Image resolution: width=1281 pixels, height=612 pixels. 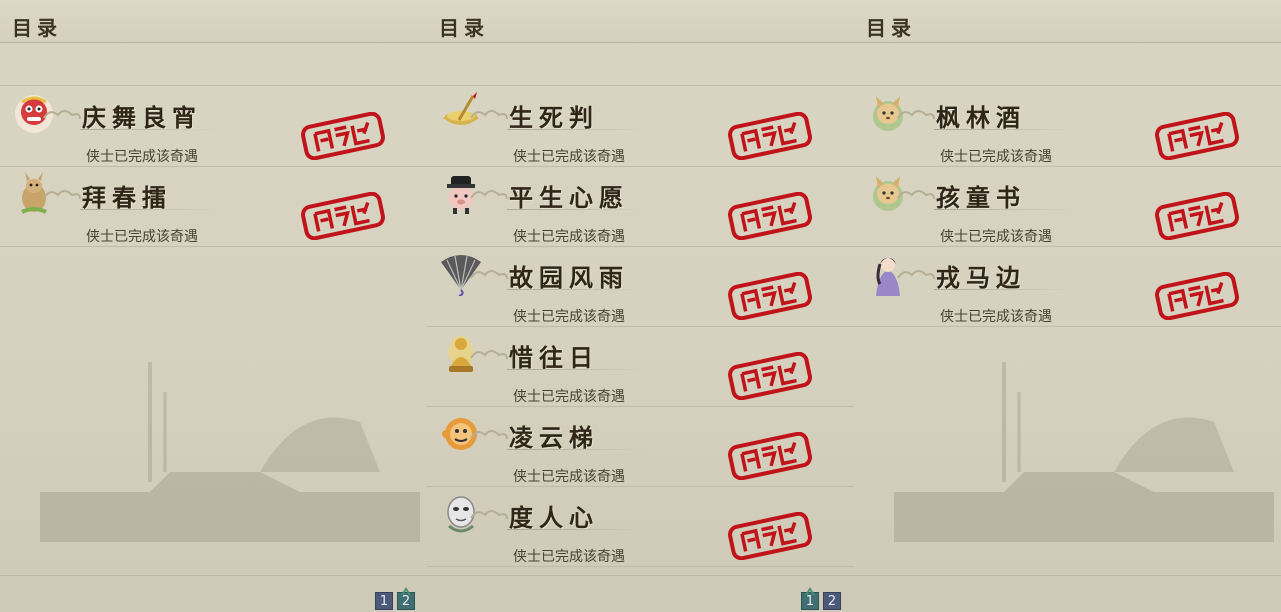 What do you see at coordinates (640, 366) in the screenshot?
I see `adventure-entry: 惜往日 侠士已完成该奇遇` at bounding box center [640, 366].